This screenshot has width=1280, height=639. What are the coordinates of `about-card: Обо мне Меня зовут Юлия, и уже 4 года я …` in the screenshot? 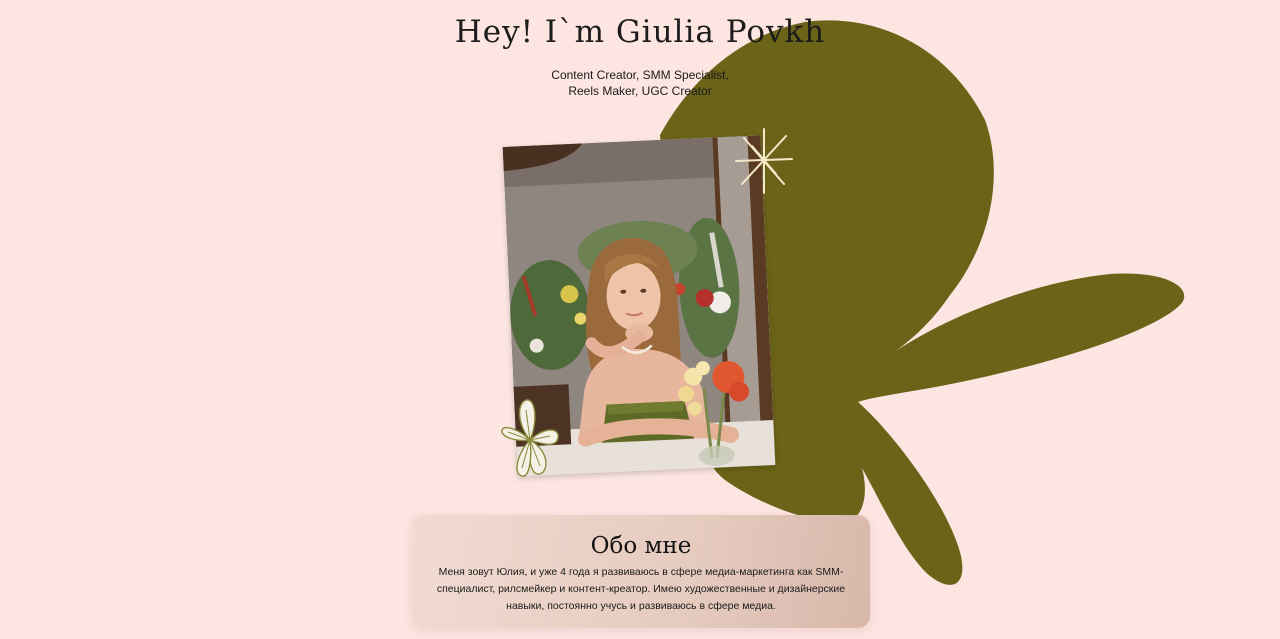 It's located at (641, 571).